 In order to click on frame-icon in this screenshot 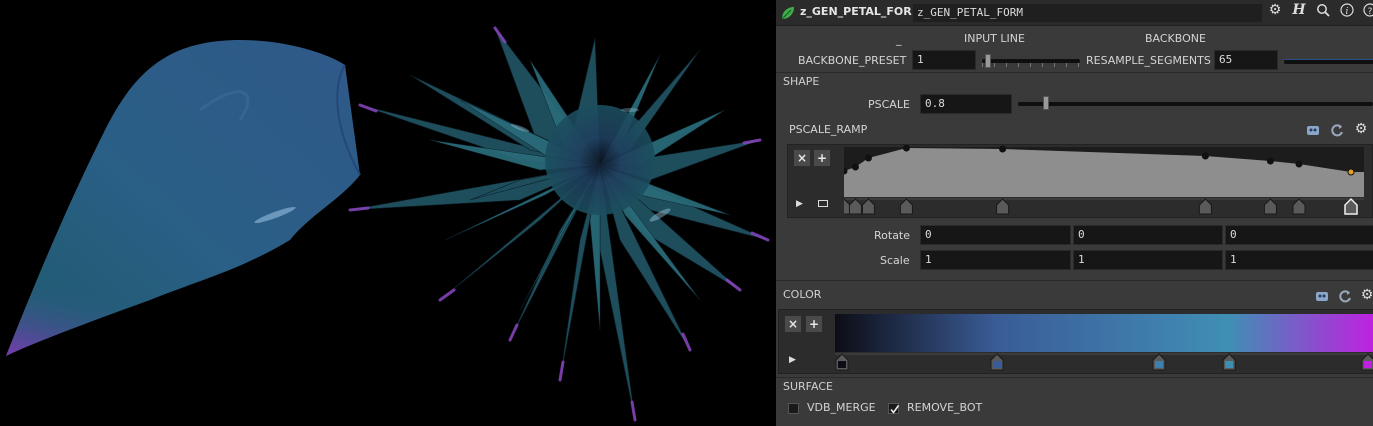, I will do `click(823, 203)`.